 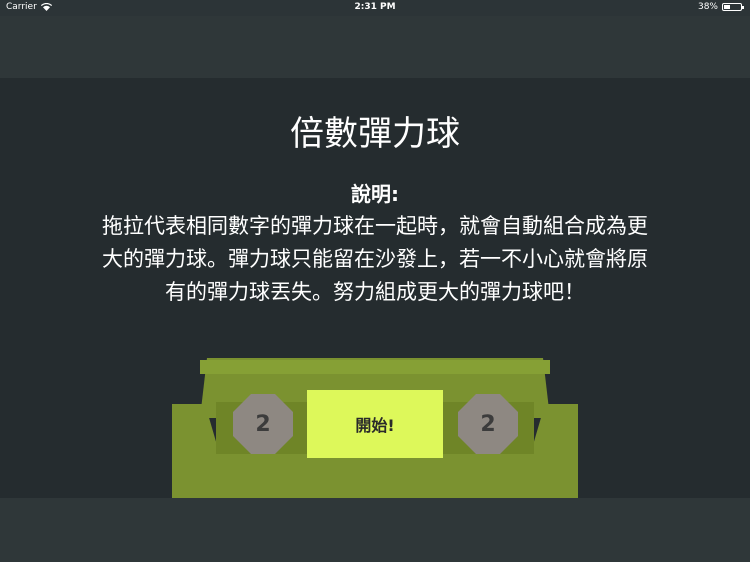 I want to click on sofa-base, so click(x=375, y=476).